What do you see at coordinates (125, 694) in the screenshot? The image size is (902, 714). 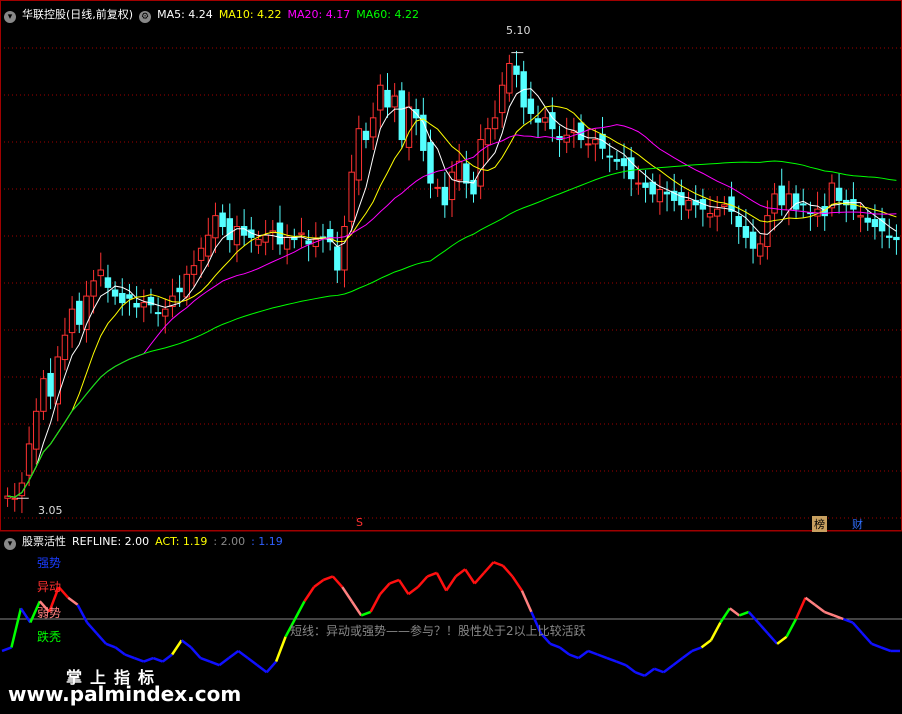 I see `watermark-url: www.palmindex.com` at bounding box center [125, 694].